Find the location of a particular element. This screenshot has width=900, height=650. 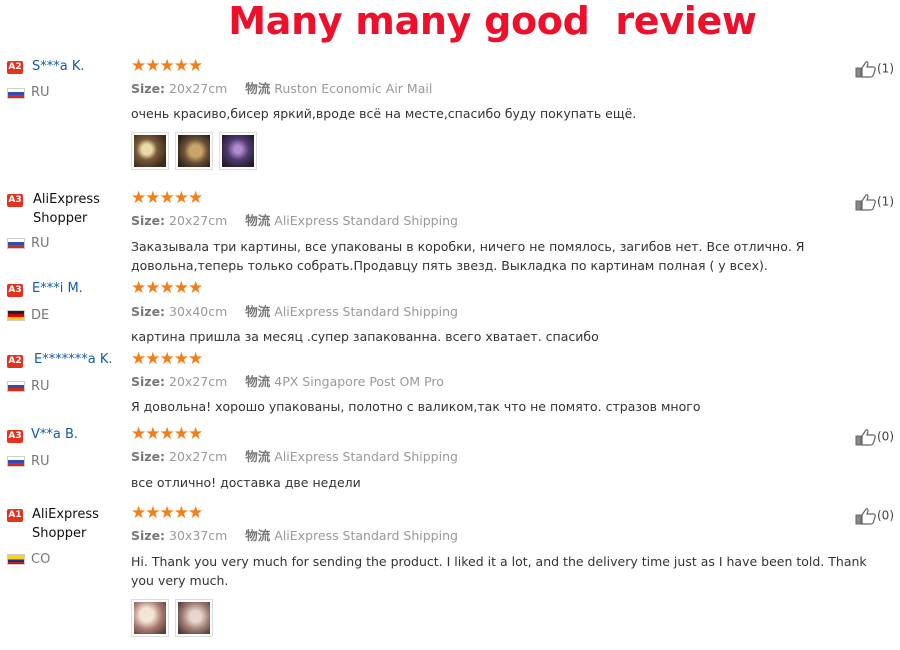

banner-title: Many many good review is located at coordinates (492, 21).